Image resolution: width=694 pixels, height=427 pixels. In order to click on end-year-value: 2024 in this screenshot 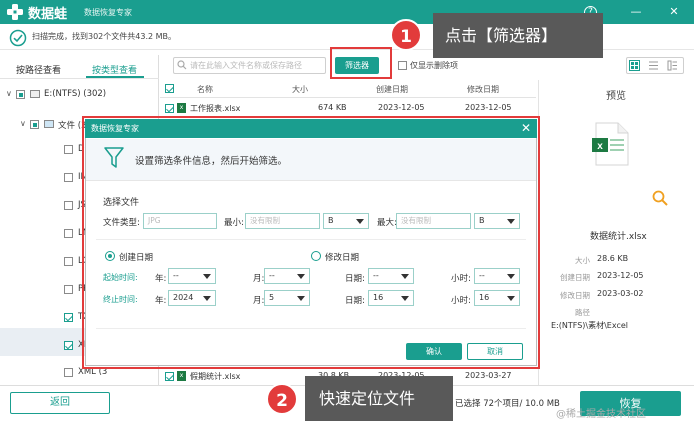, I will do `click(183, 297)`.